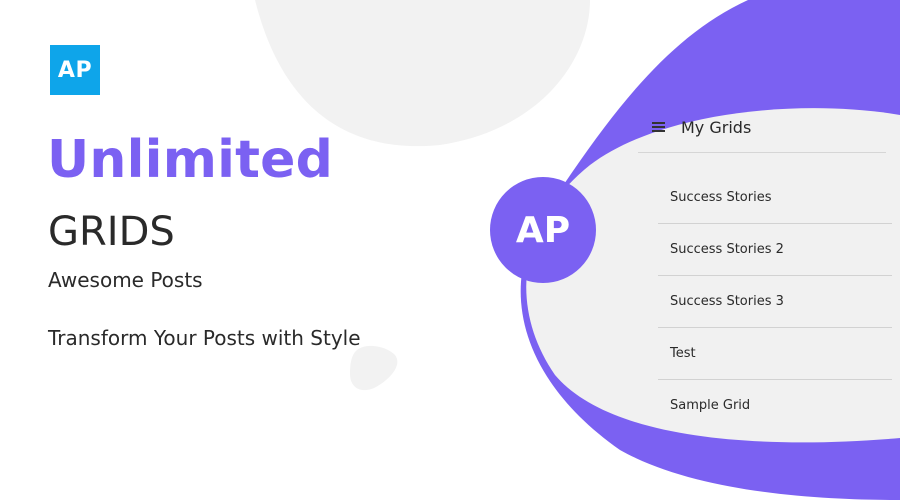  What do you see at coordinates (775, 198) in the screenshot?
I see `grid-item-success-stories: Success Stories` at bounding box center [775, 198].